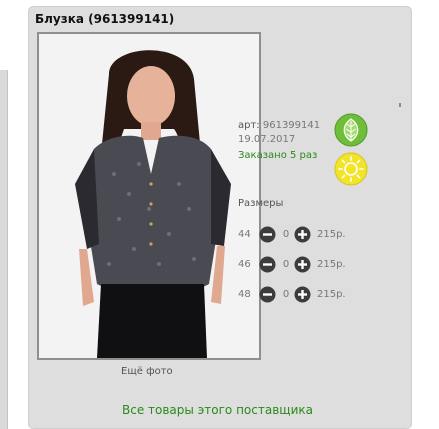 Image resolution: width=439 pixels, height=429 pixels. I want to click on more-photos-link: Ещё фото, so click(147, 371).